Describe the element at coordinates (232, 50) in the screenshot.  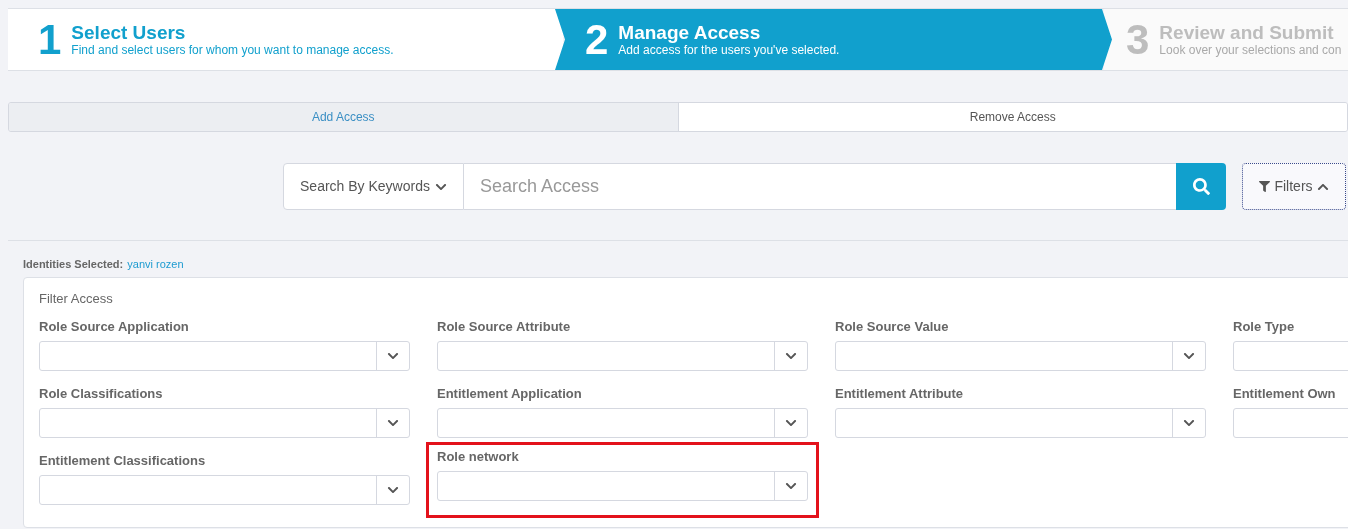
I see `step-description: Find and select users for whom you want to manage access.` at that location.